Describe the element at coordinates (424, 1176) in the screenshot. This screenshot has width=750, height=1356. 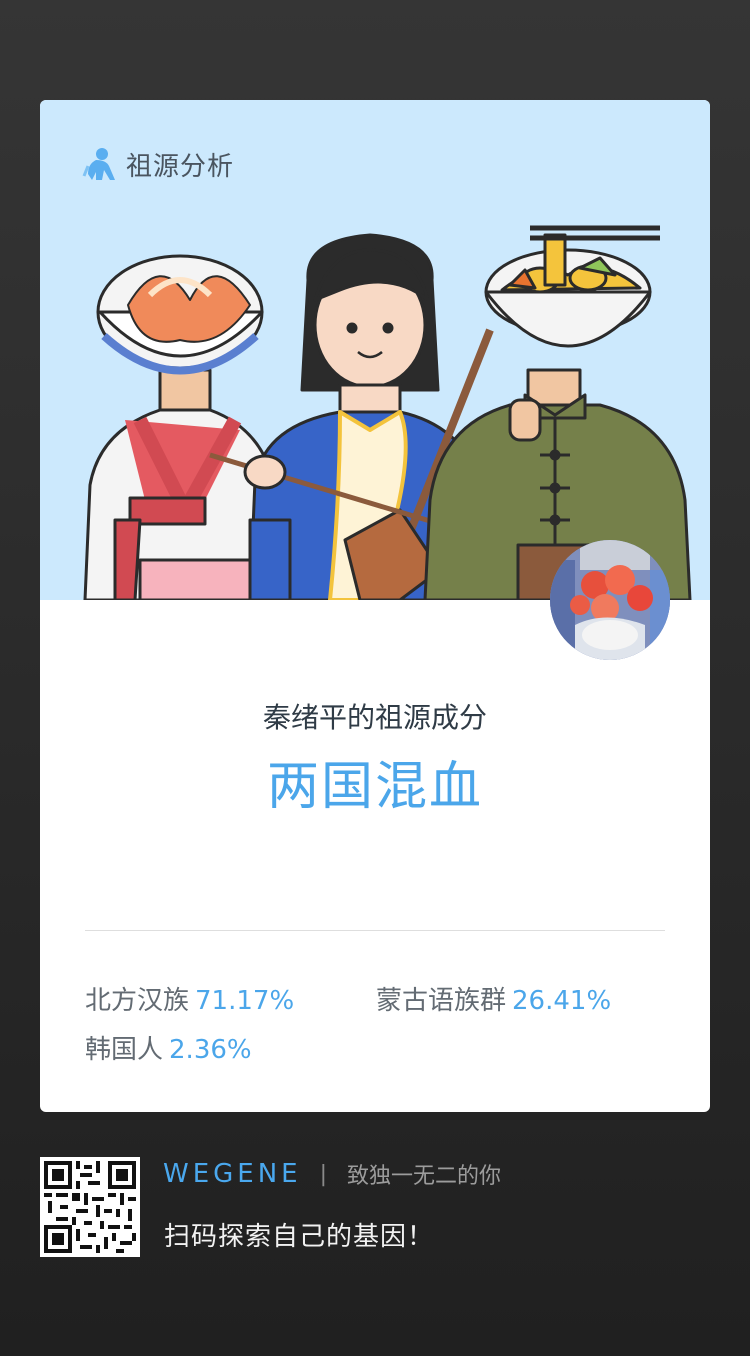
I see `brand-slogan: 致独一无二的你` at that location.